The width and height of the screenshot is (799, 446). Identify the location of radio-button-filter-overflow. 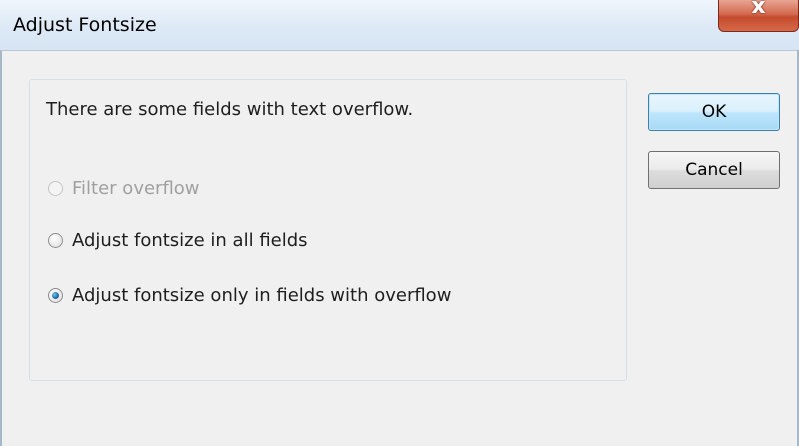
(55, 188).